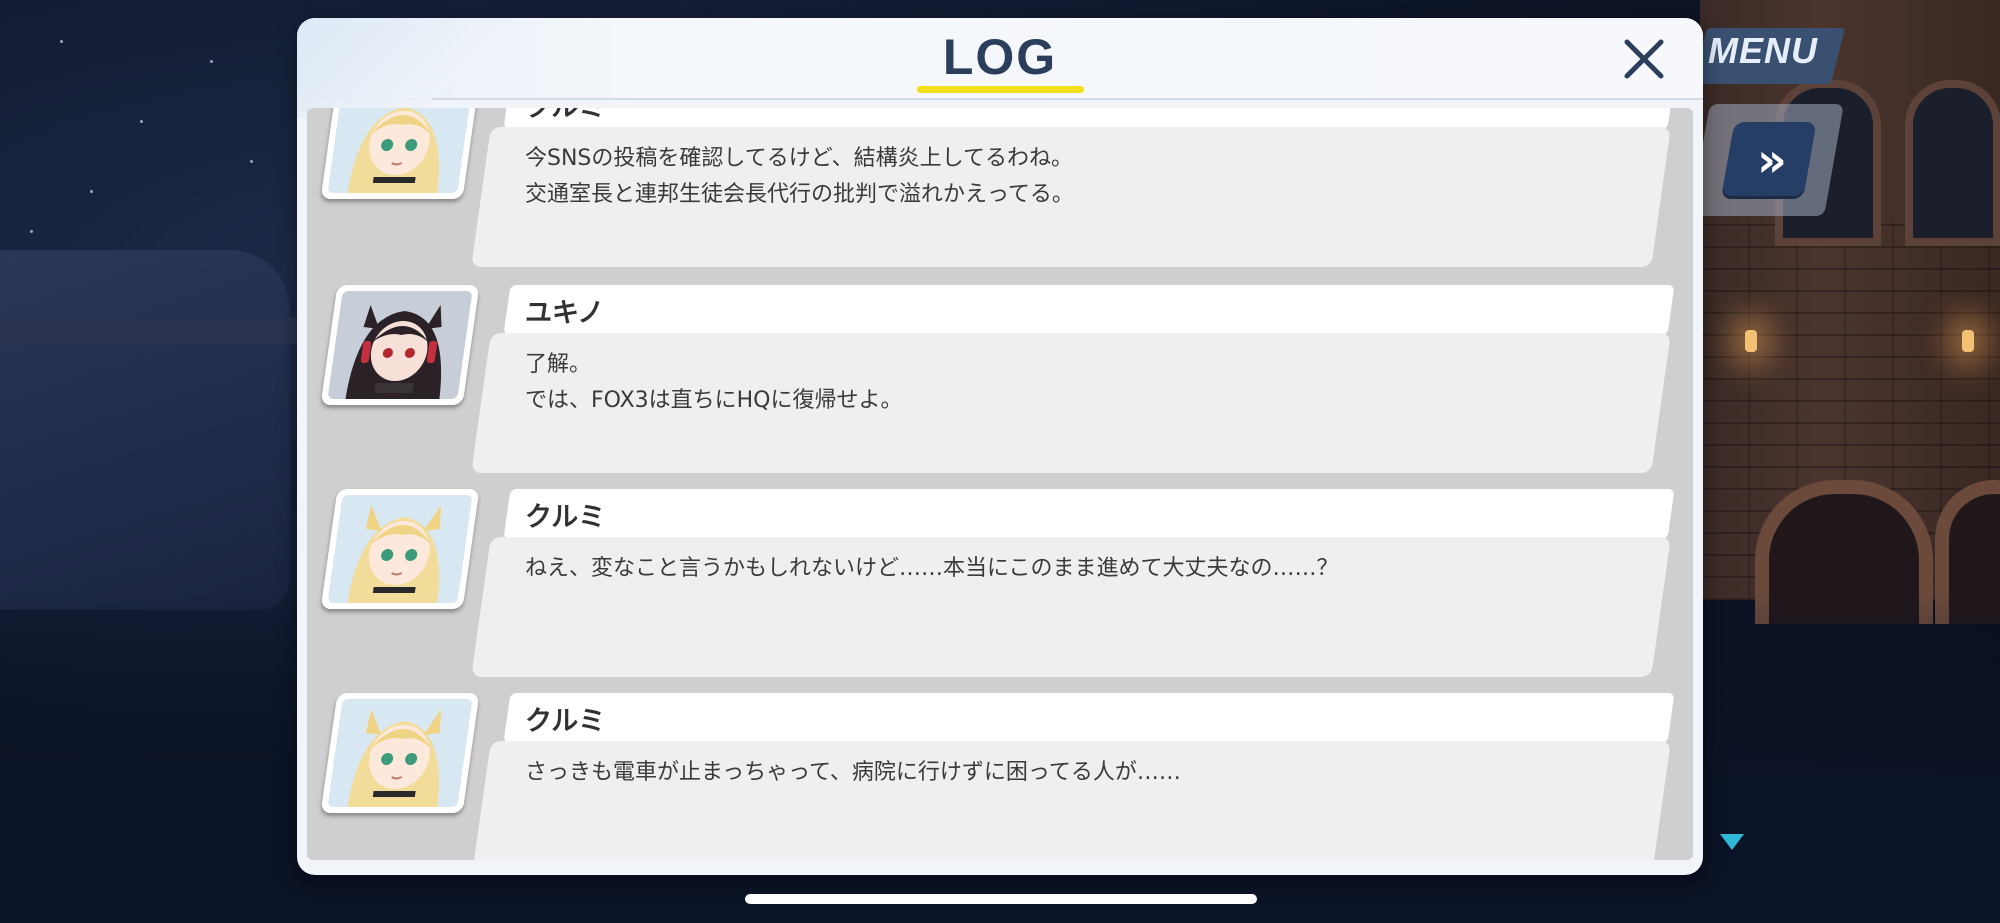 The image size is (2000, 923). Describe the element at coordinates (714, 382) in the screenshot. I see `message-text: 了解。 では、FOX3は直ちにHQに復帰せよ。` at that location.